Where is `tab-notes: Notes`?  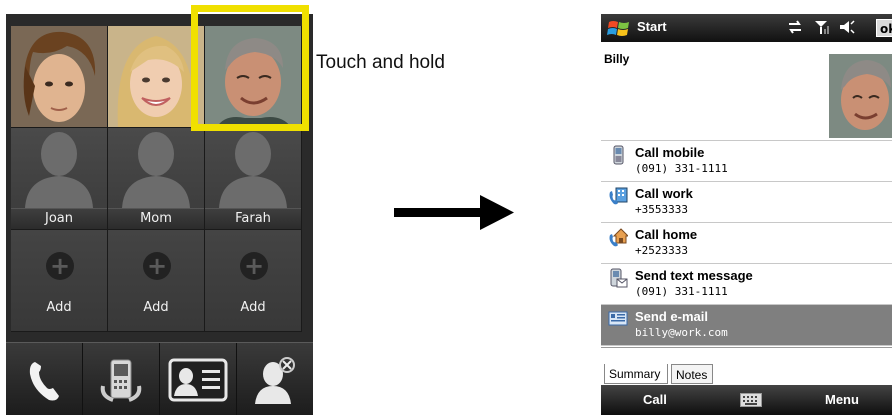
tab-notes: Notes is located at coordinates (692, 374).